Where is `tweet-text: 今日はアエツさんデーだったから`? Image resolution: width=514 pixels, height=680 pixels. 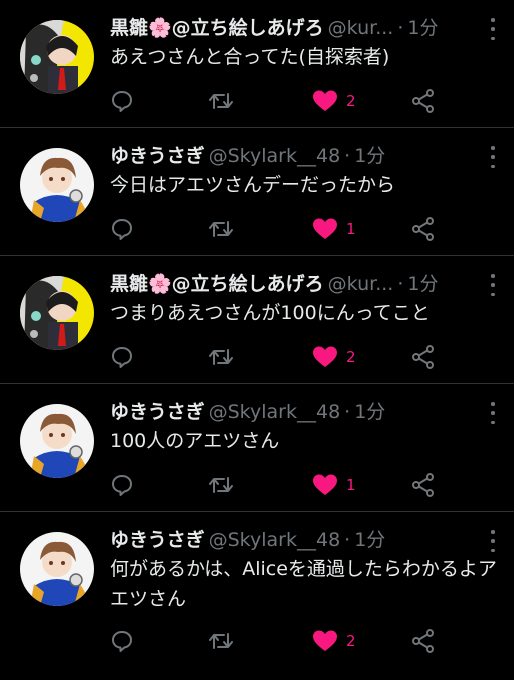
tweet-text: 今日はアエツさんデーだったから is located at coordinates (253, 185).